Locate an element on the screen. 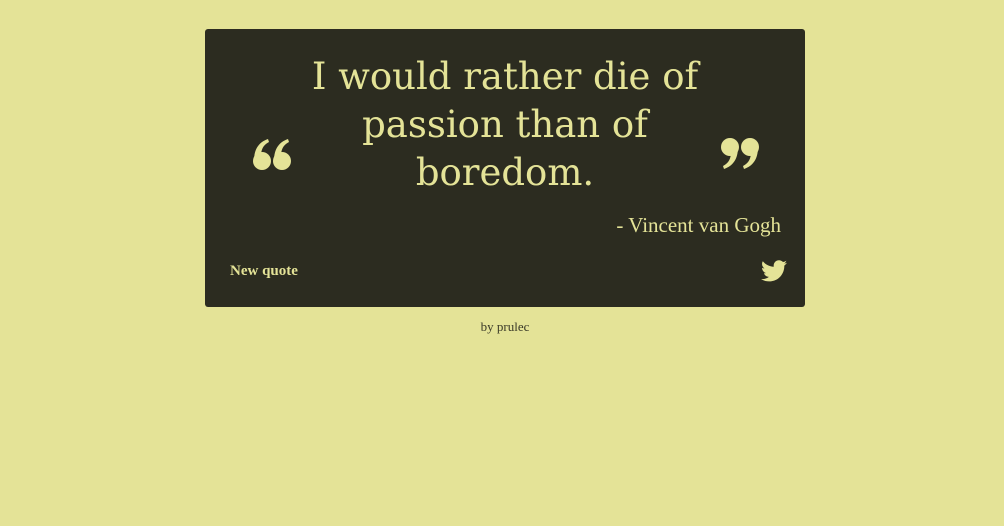  footer-prefix: by is located at coordinates (487, 326).